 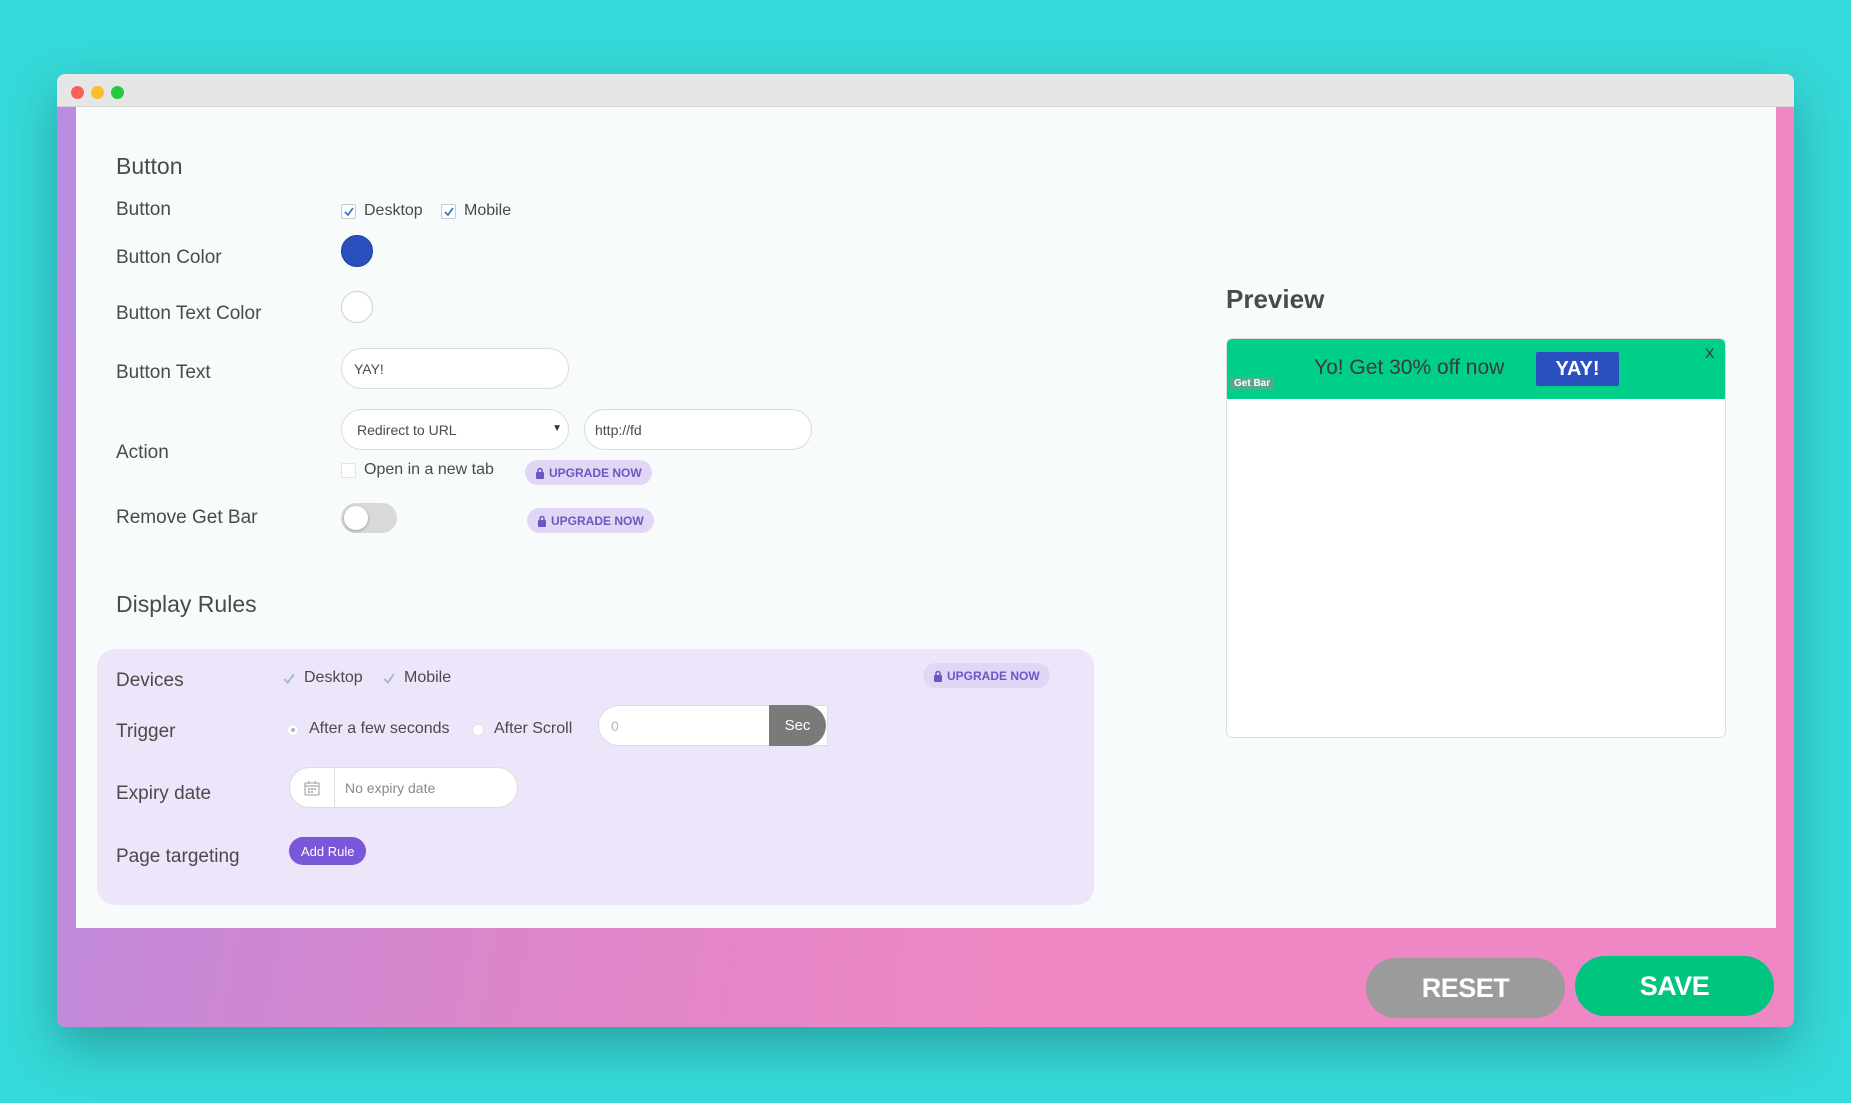 I want to click on button-desktop-checkbox, so click(x=348, y=211).